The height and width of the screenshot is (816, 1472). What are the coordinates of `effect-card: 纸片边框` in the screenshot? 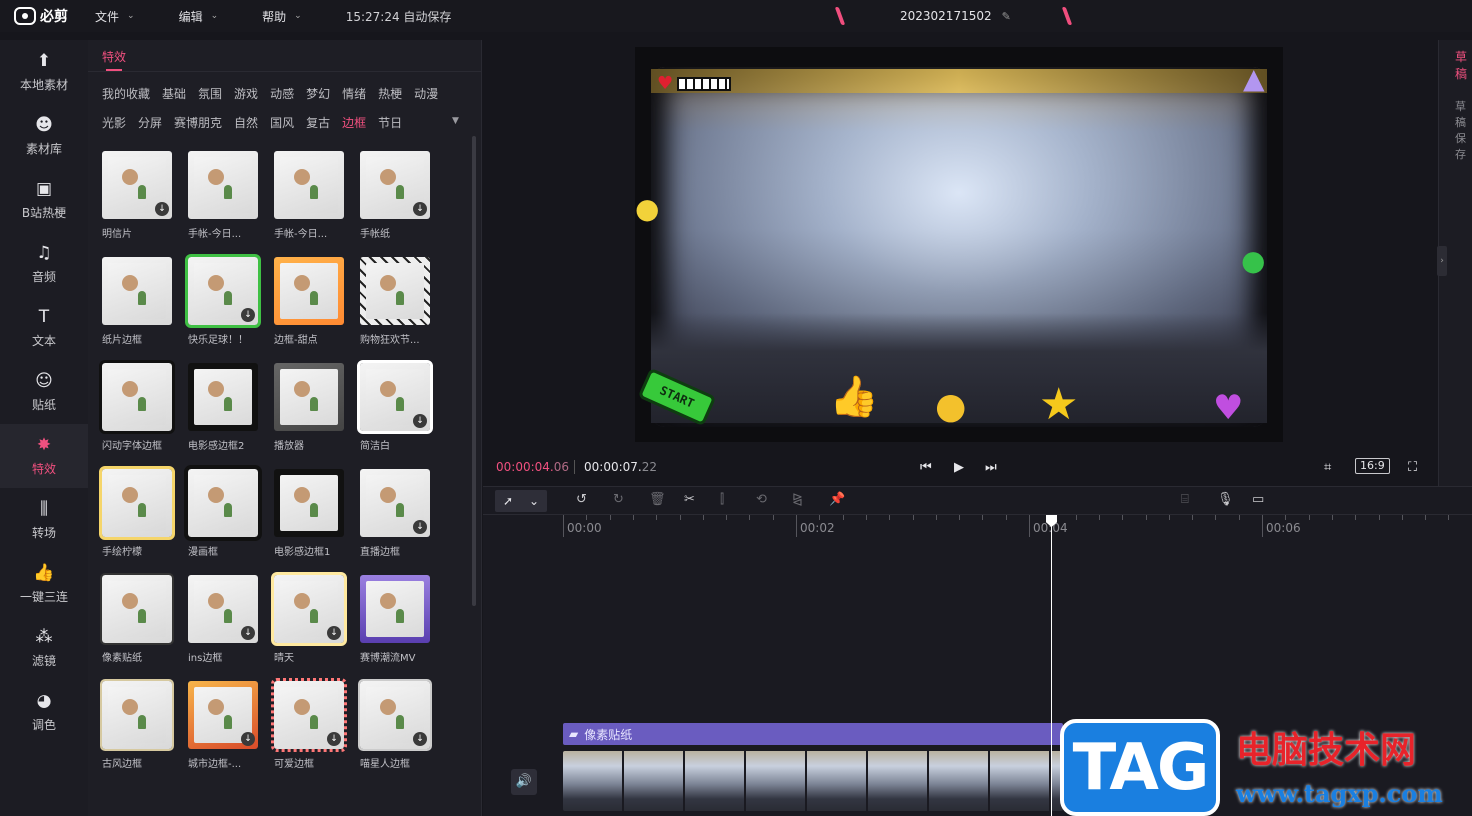 It's located at (137, 301).